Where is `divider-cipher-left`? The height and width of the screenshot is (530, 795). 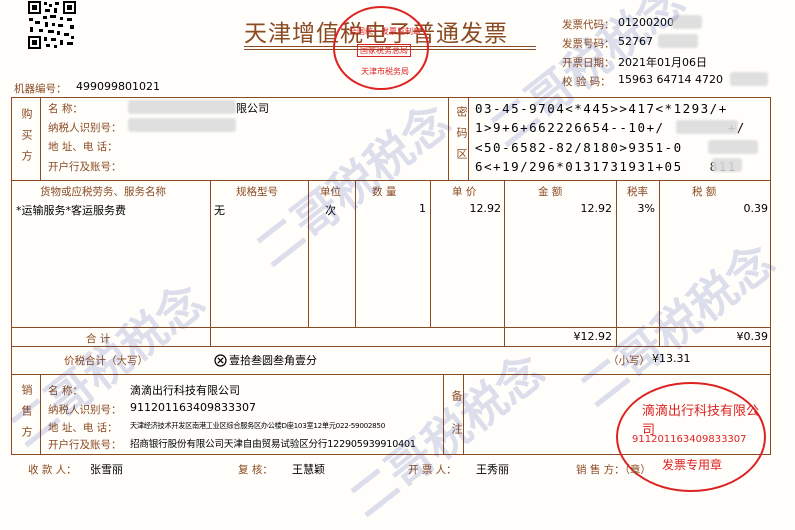
divider-cipher-left is located at coordinates (448, 138).